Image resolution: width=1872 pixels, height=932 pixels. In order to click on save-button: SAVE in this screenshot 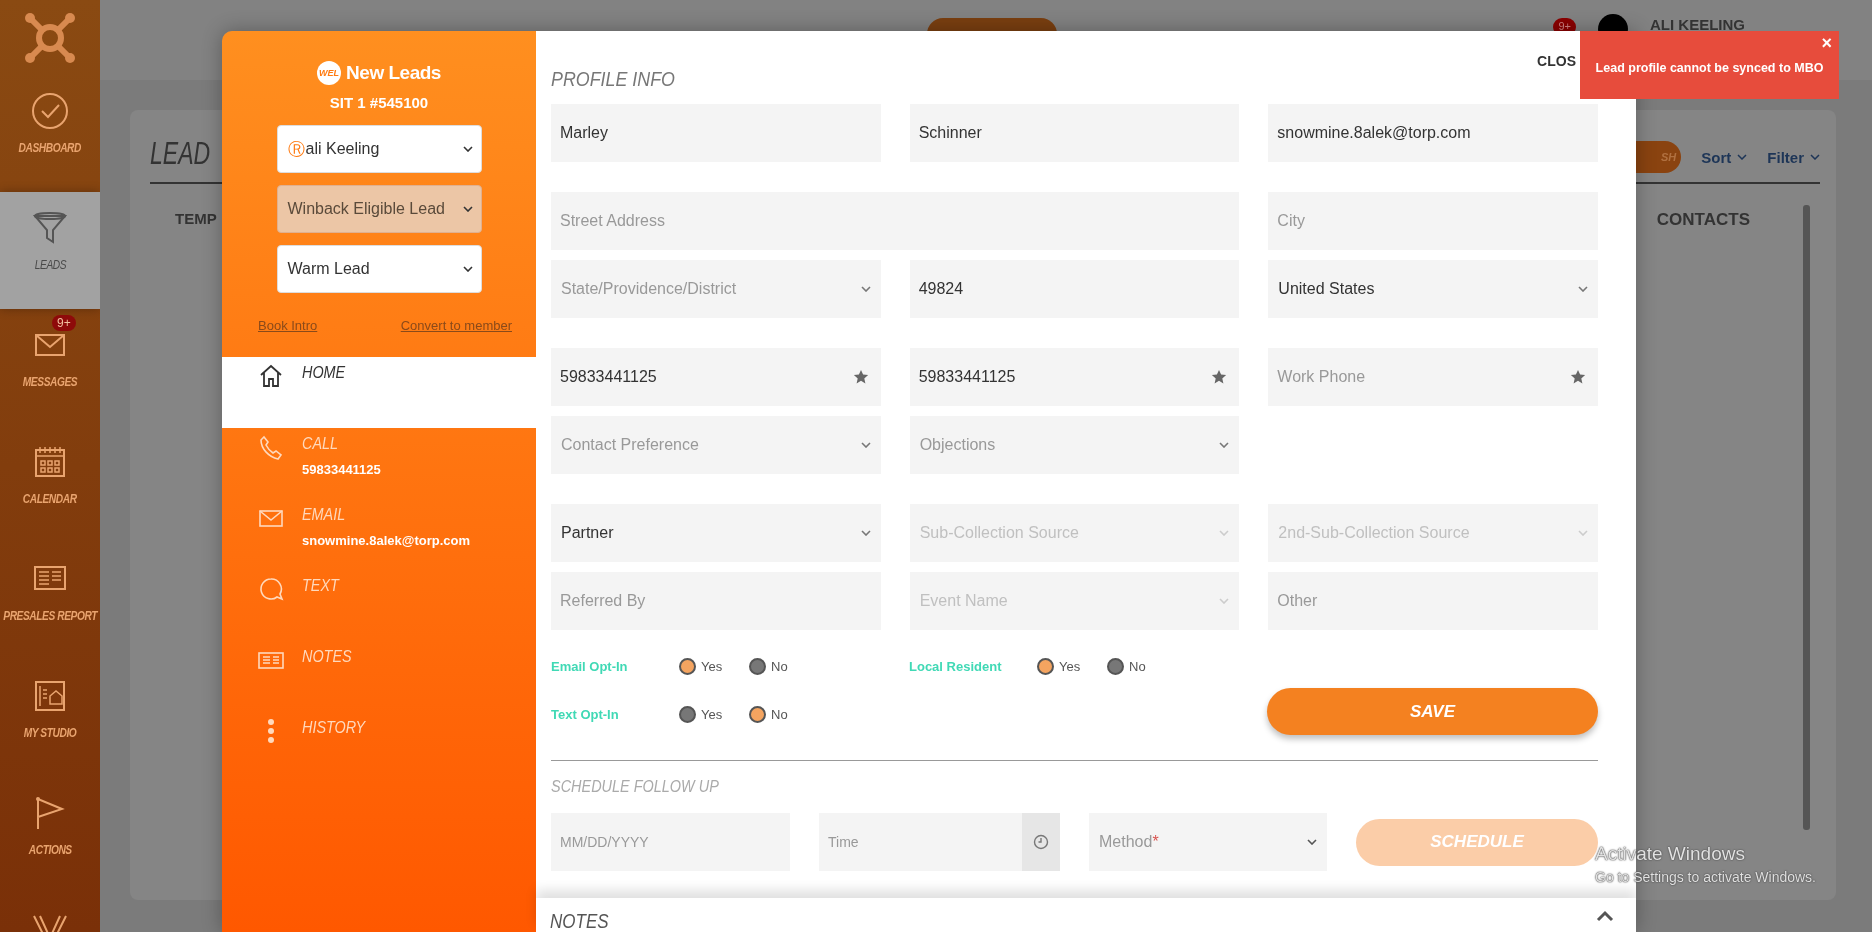, I will do `click(1432, 711)`.